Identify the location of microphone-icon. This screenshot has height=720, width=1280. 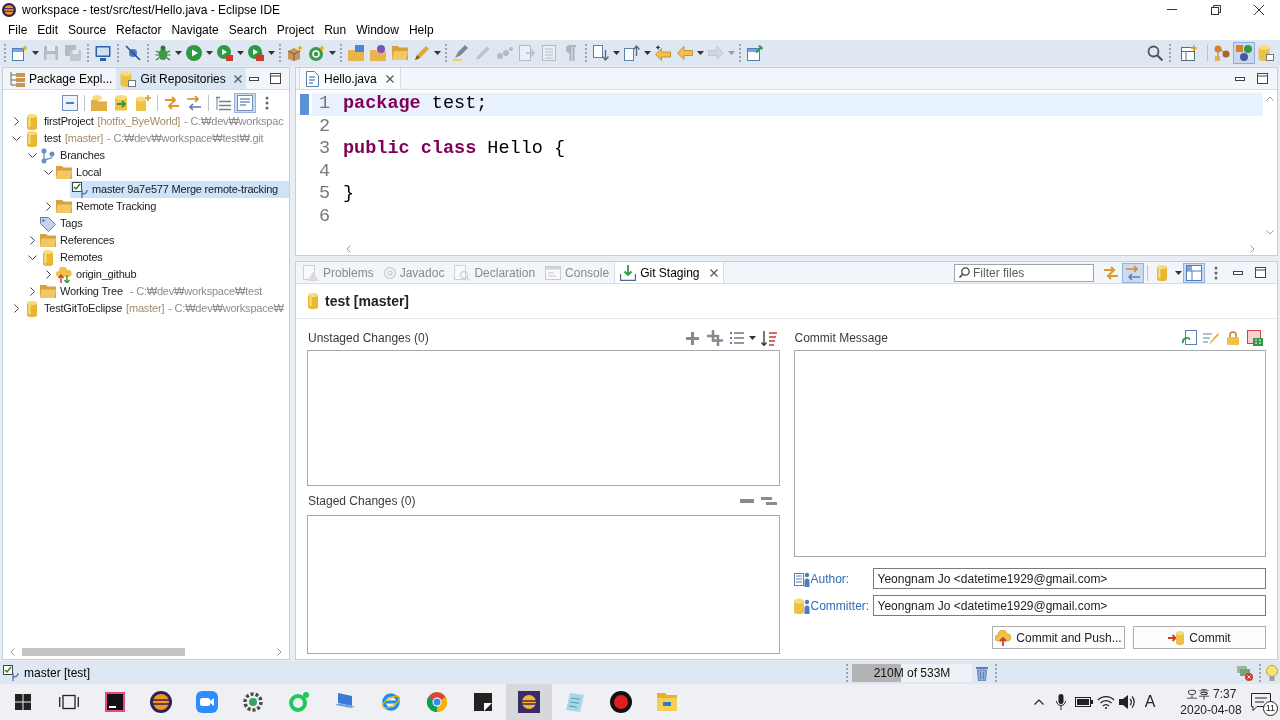
(1061, 702).